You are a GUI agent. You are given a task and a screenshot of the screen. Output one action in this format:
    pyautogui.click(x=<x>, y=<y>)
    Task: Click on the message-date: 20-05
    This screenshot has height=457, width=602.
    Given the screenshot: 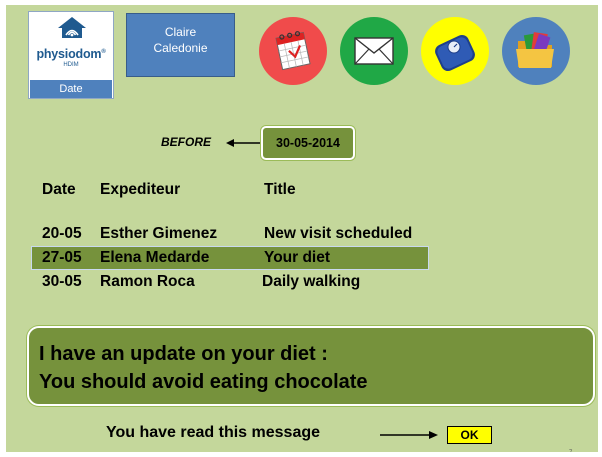 What is the action you would take?
    pyautogui.click(x=62, y=233)
    